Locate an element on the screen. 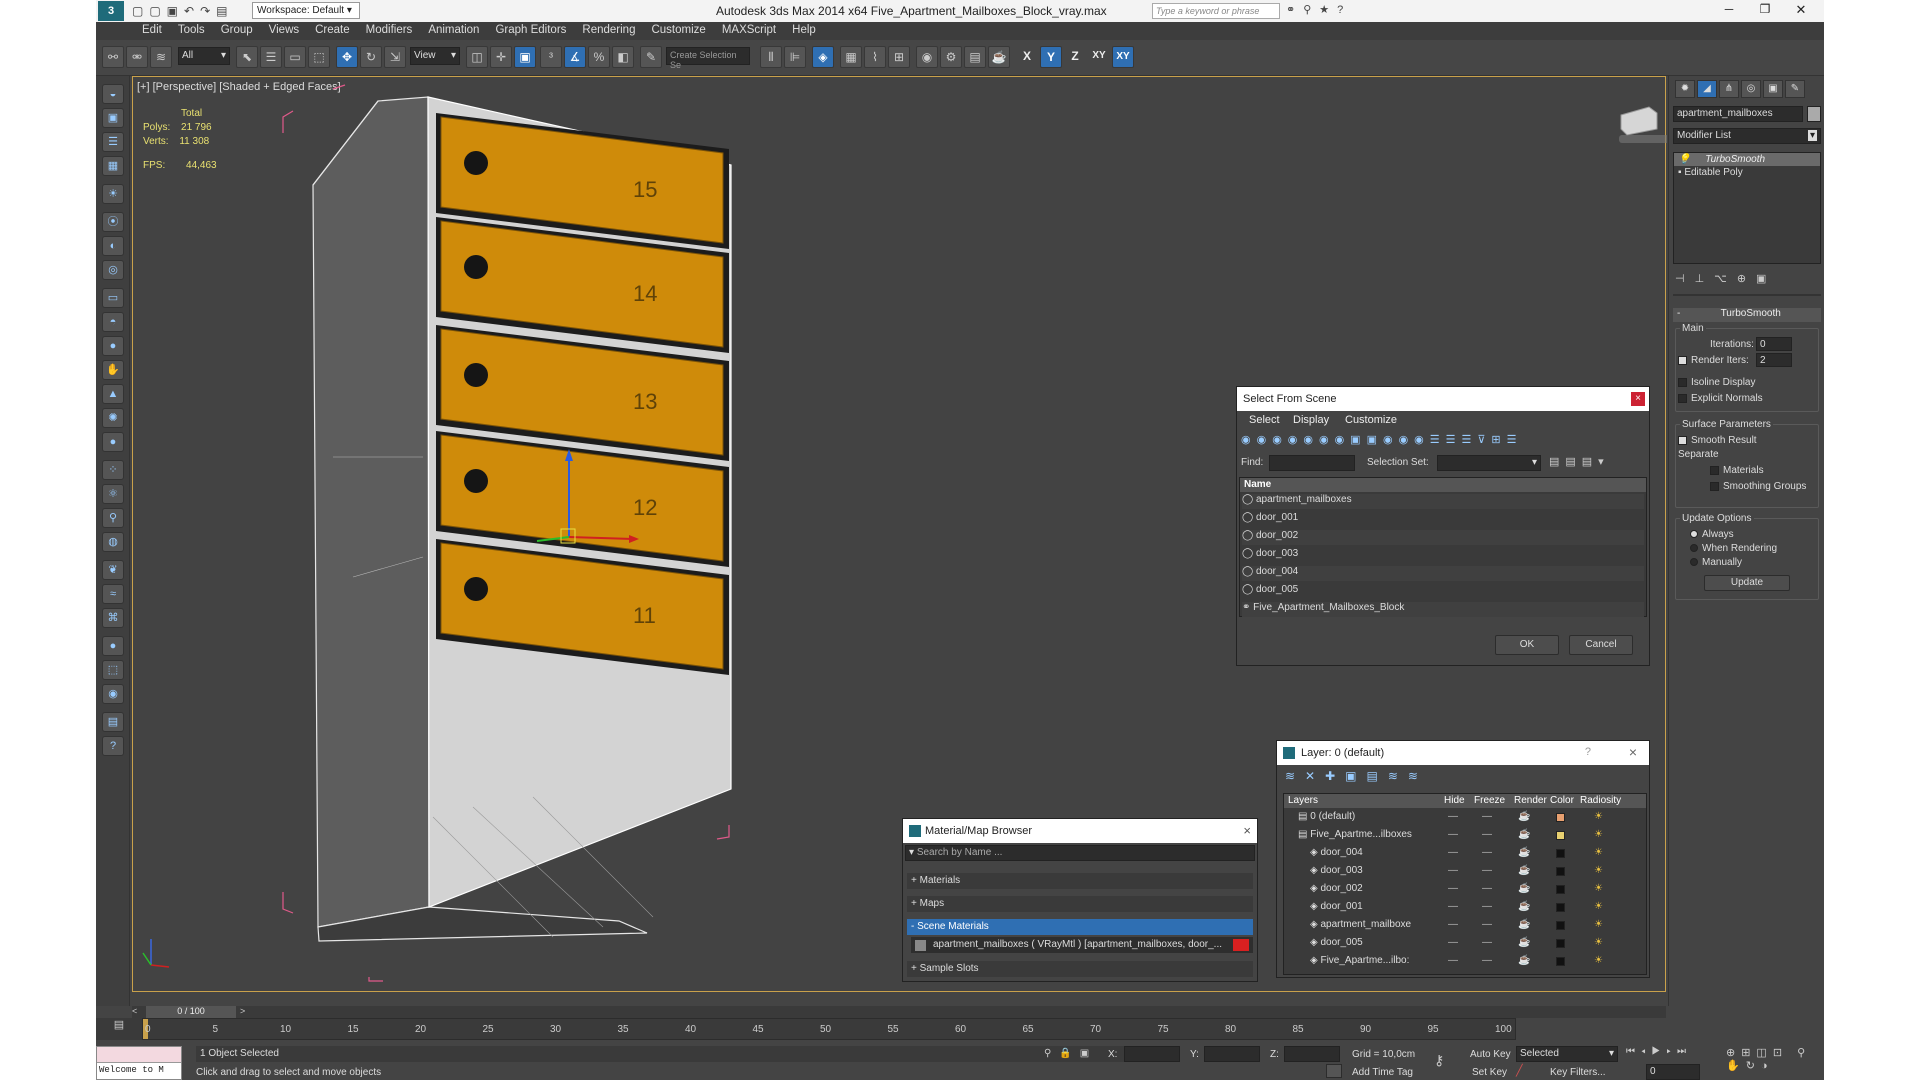  select-dialog-close-icon: × is located at coordinates (1638, 399).